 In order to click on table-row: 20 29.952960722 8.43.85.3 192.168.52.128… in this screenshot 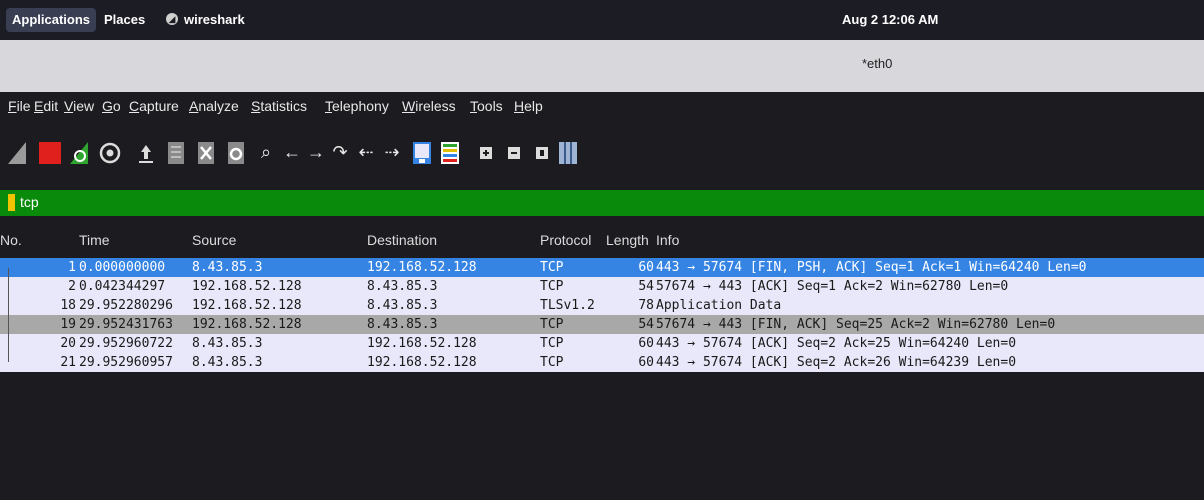, I will do `click(602, 343)`.